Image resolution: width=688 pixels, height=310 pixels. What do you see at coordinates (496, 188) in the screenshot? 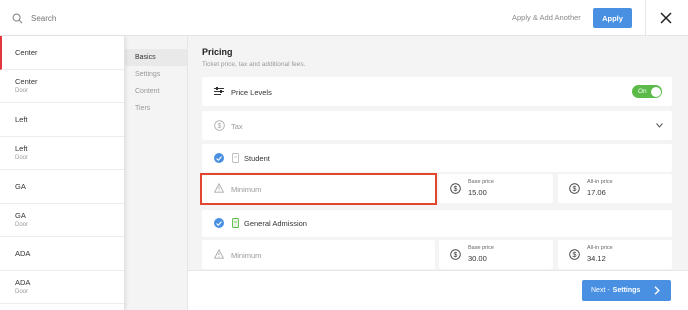
I see `base-price-field: $ Base price 15.00` at bounding box center [496, 188].